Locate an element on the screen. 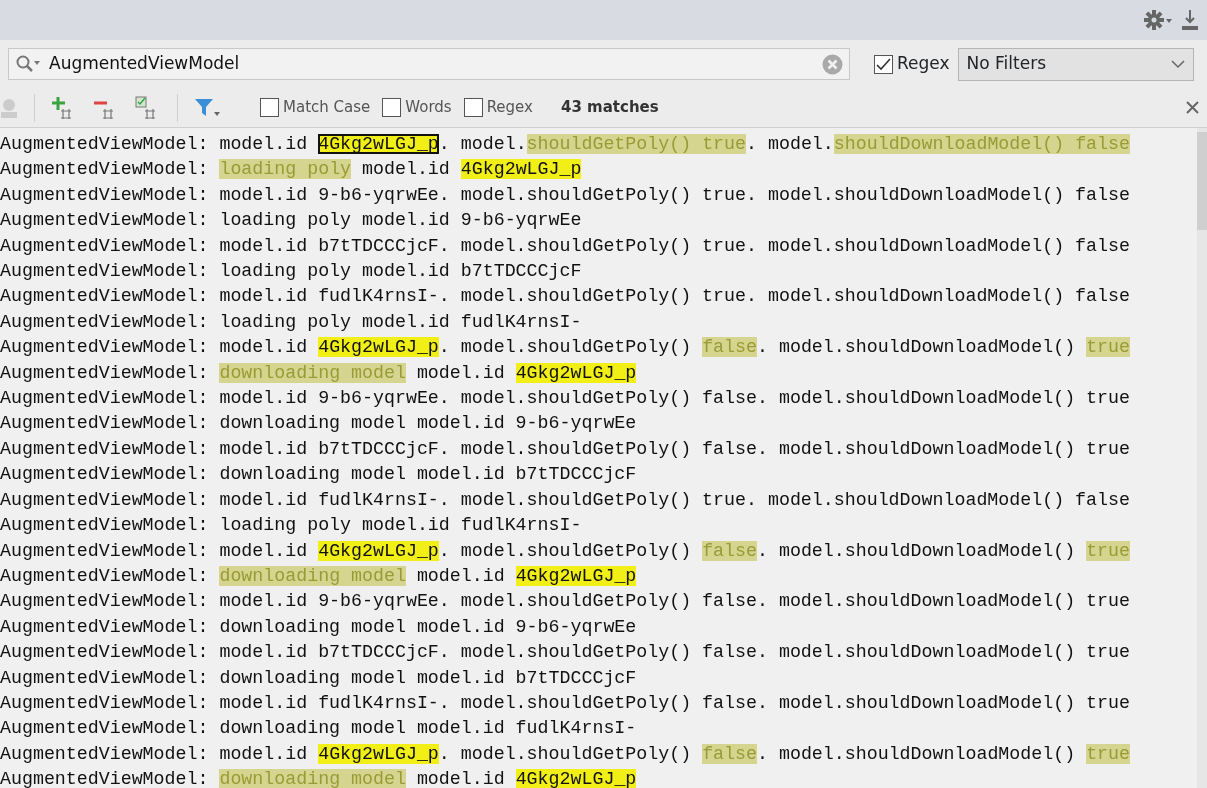 The image size is (1207, 788). scrollbar is located at coordinates (1202, 458).